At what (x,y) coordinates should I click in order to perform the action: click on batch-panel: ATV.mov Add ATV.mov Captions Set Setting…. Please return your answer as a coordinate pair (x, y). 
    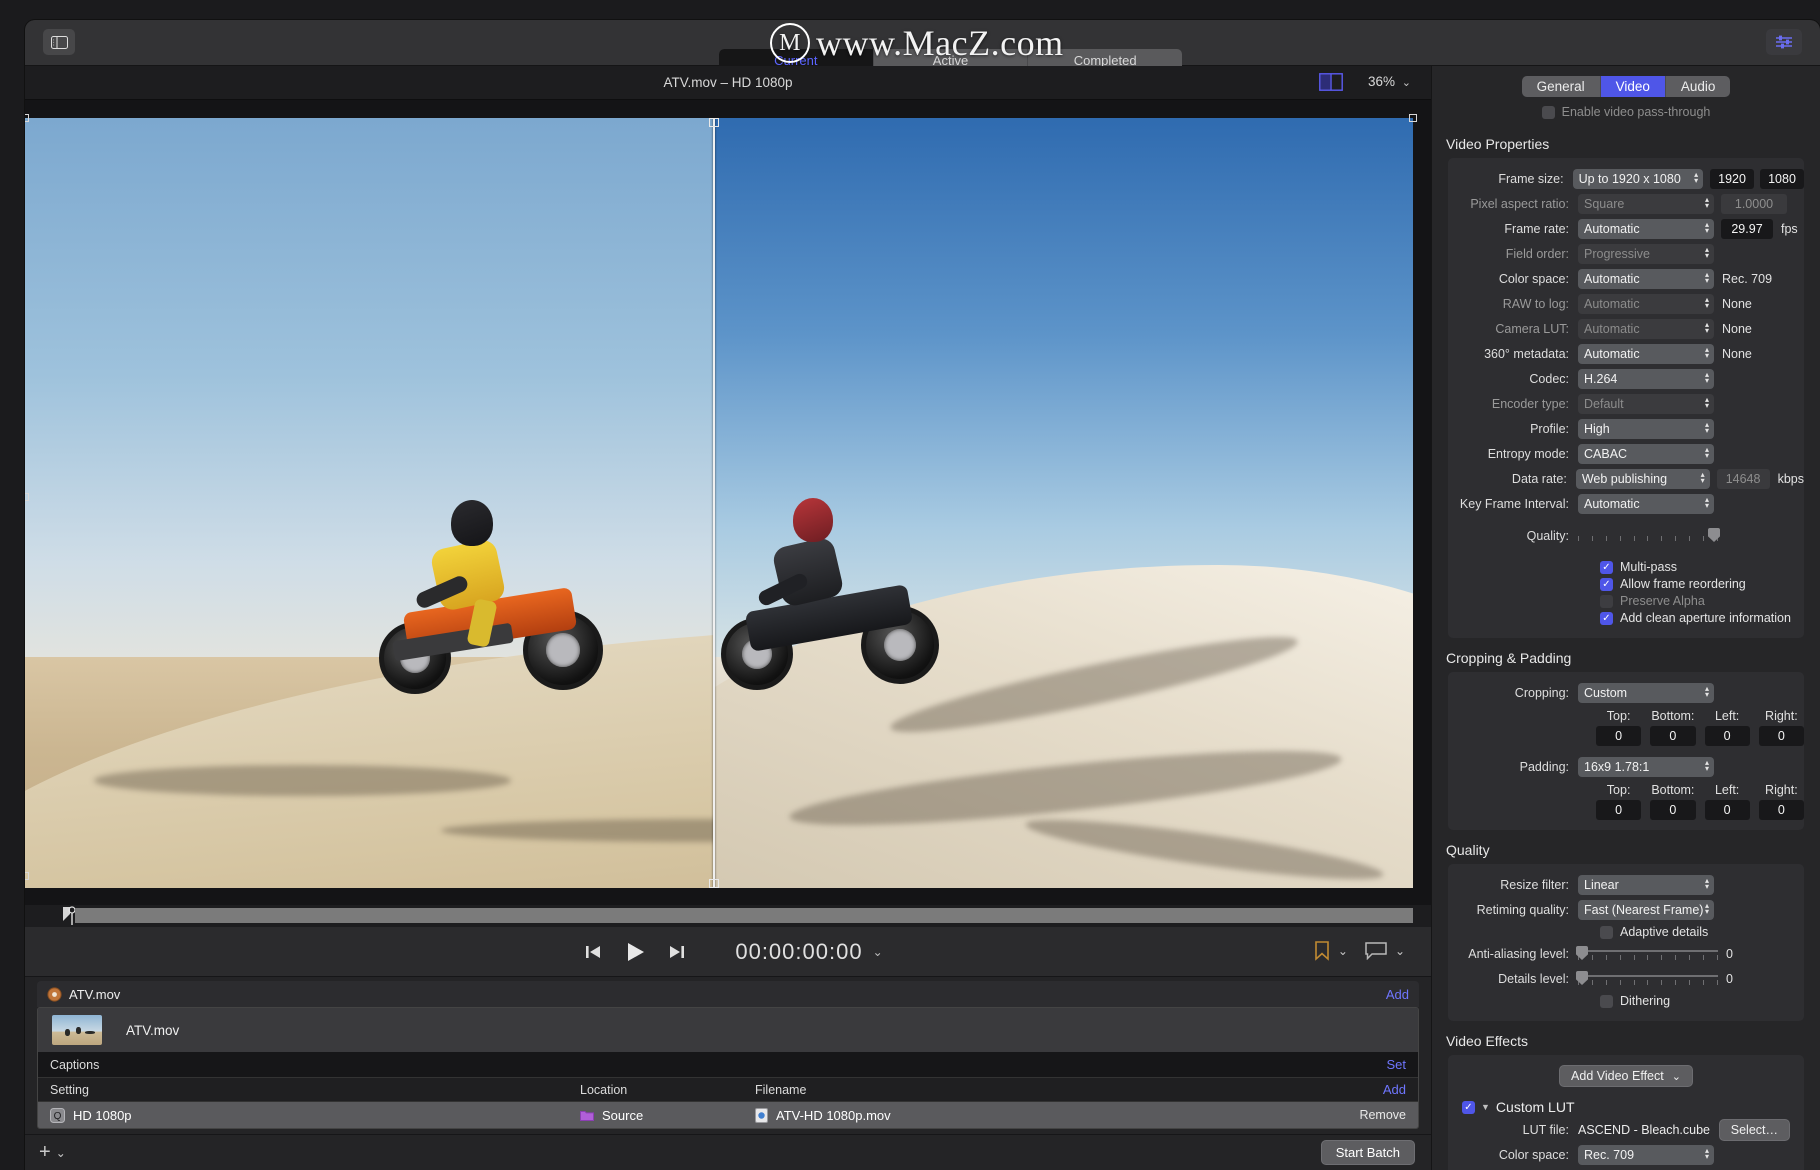
    Looking at the image, I should click on (728, 1073).